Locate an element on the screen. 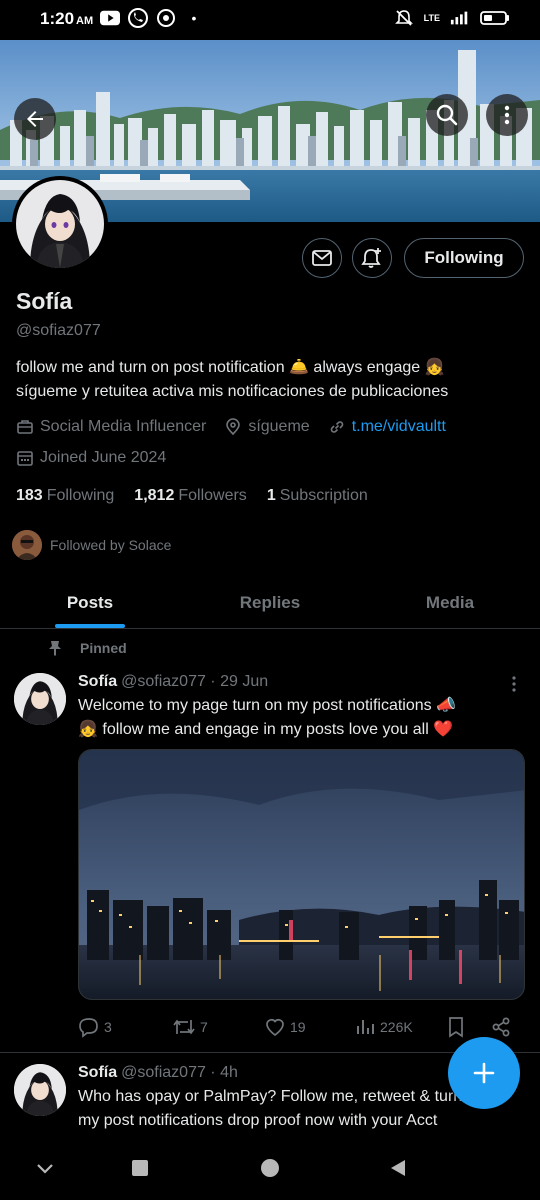 This screenshot has height=1200, width=540. heart-icon is located at coordinates (275, 1028).